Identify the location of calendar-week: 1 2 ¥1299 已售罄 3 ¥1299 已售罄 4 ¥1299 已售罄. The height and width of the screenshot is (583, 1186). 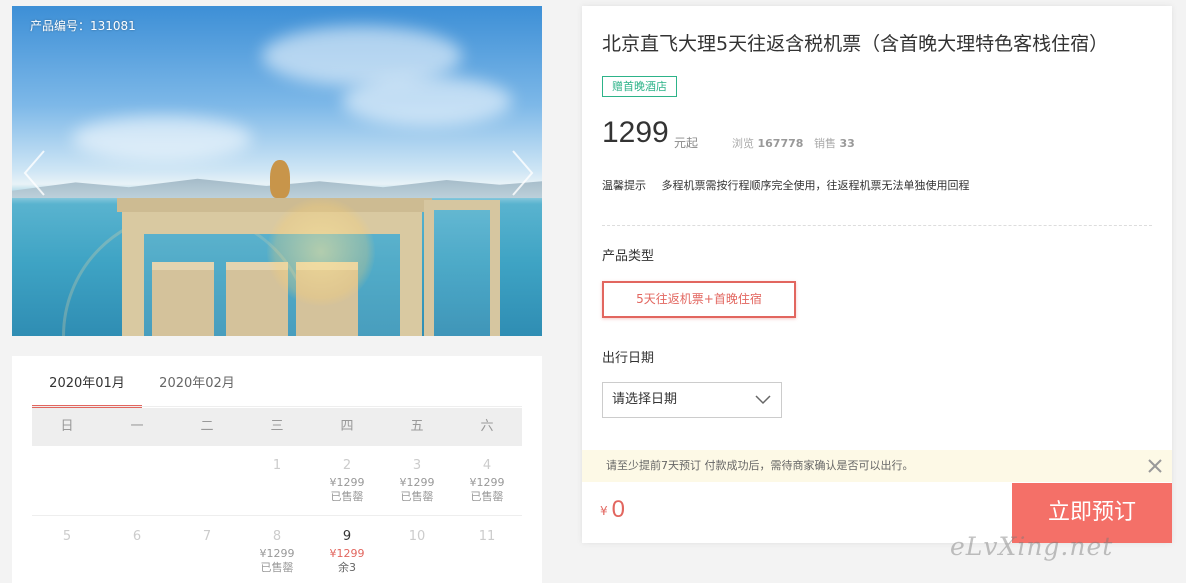
(277, 481).